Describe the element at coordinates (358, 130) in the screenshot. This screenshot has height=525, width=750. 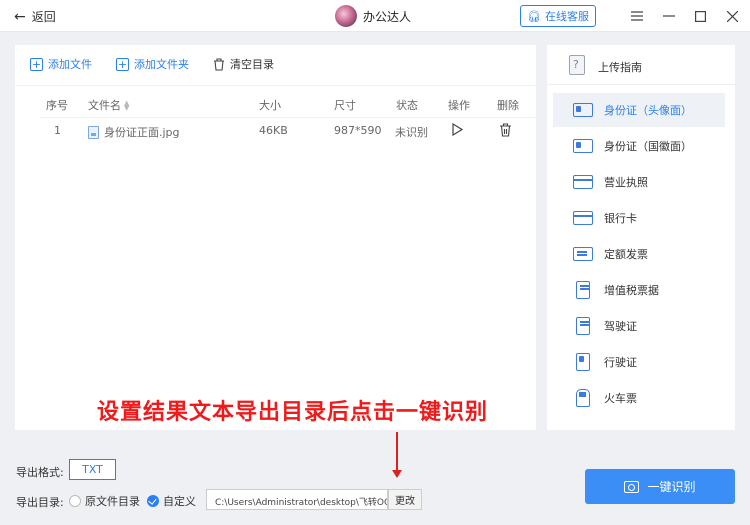
I see `row-dimensions: 987*590` at that location.